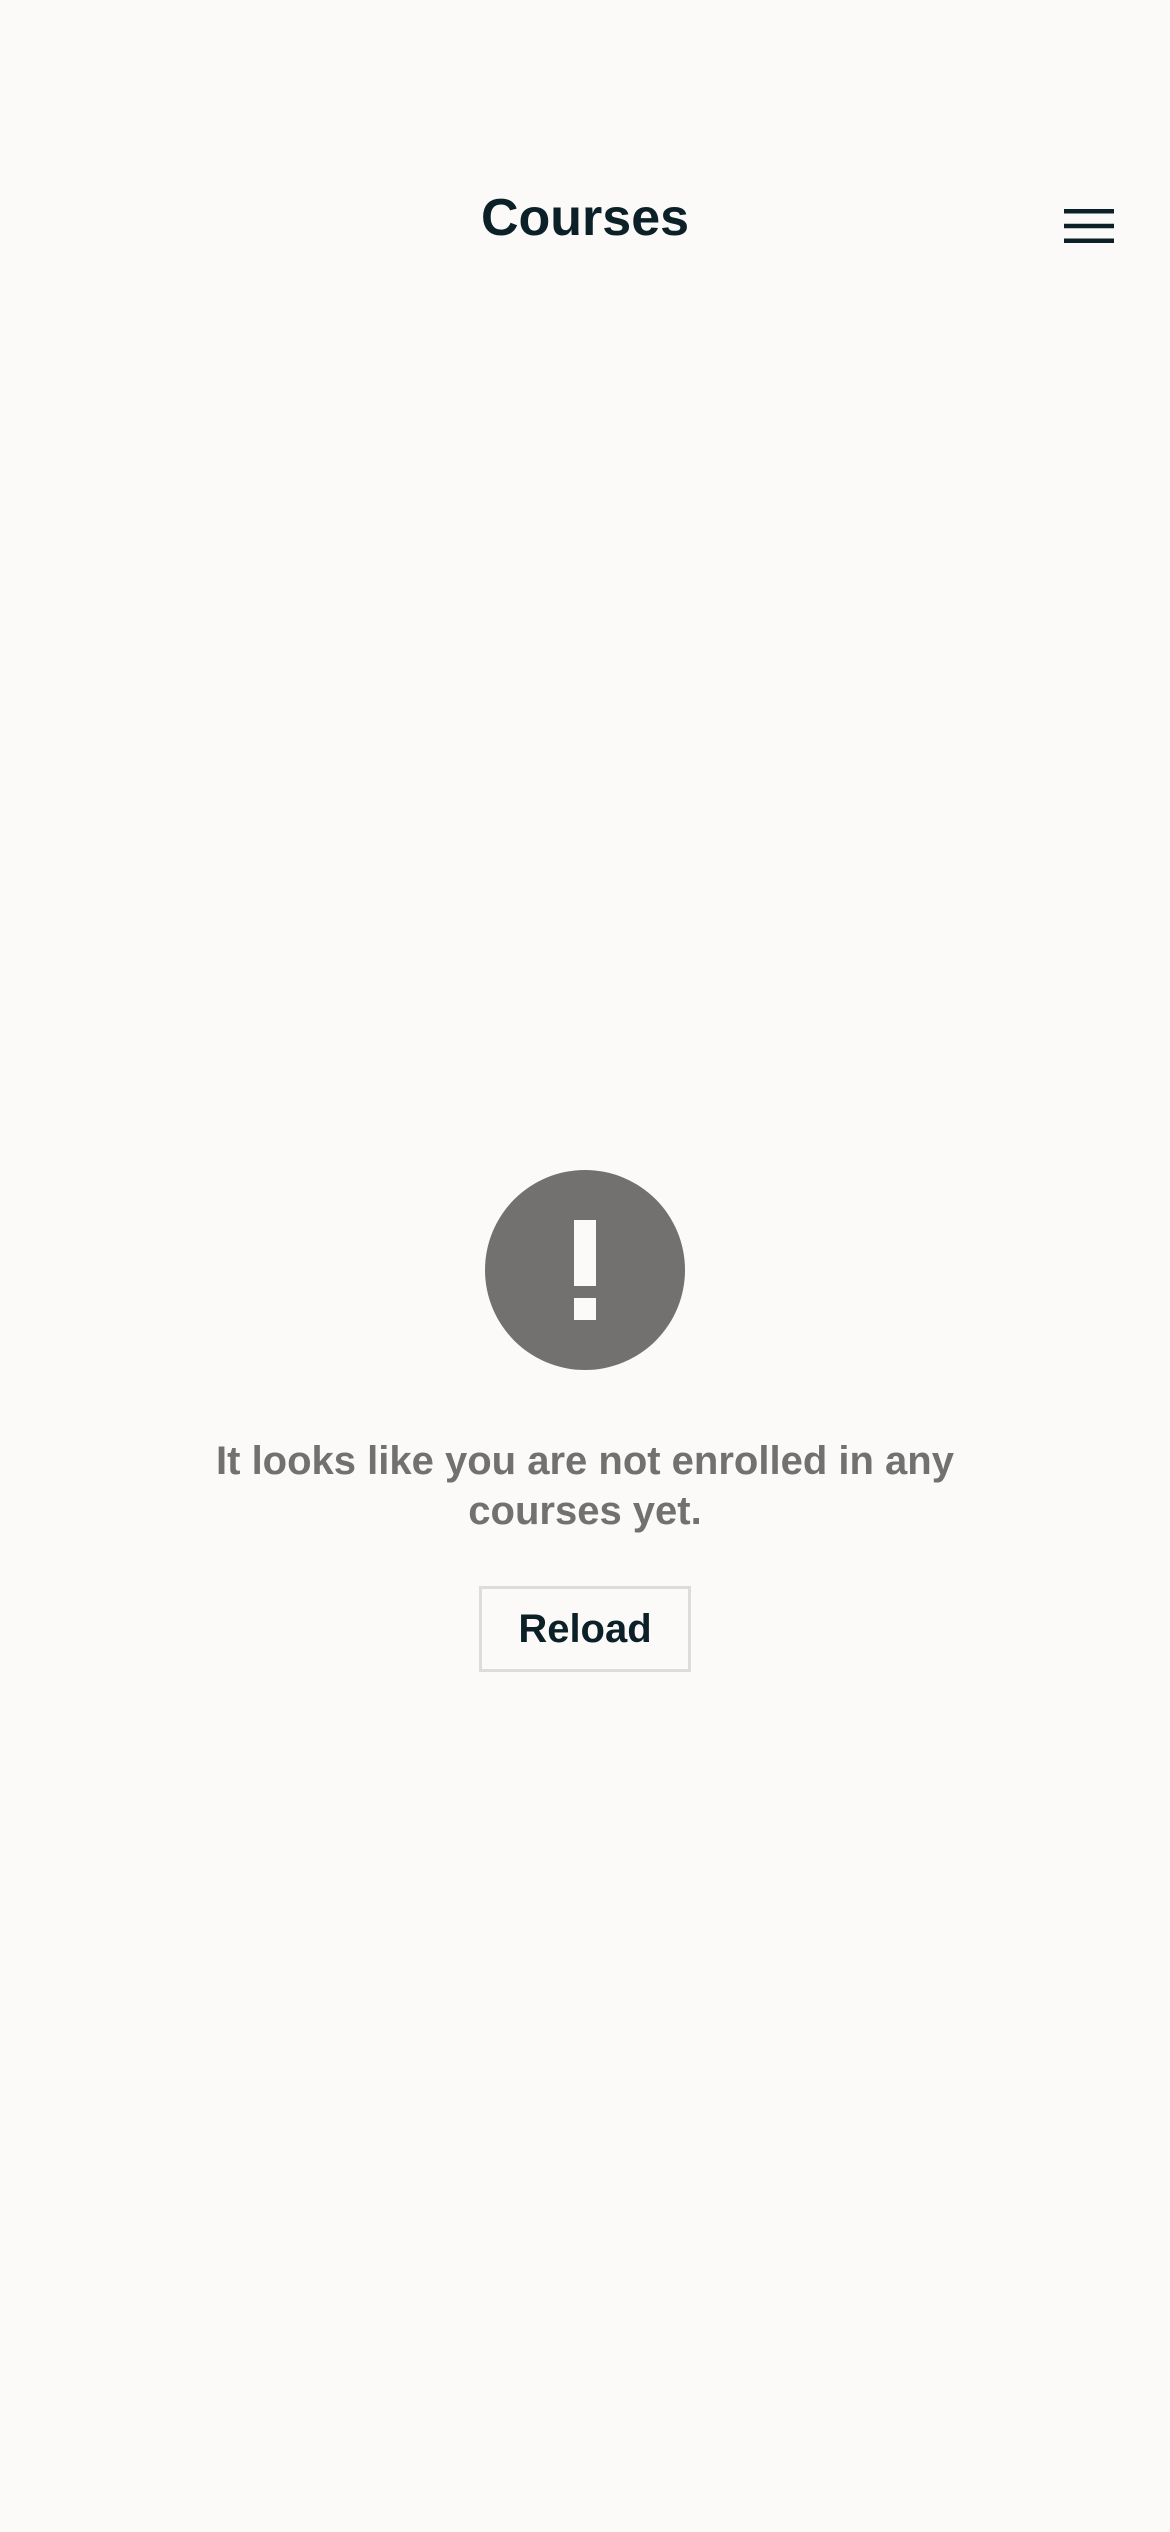  Describe the element at coordinates (585, 1629) in the screenshot. I see `reload-button: Reload` at that location.